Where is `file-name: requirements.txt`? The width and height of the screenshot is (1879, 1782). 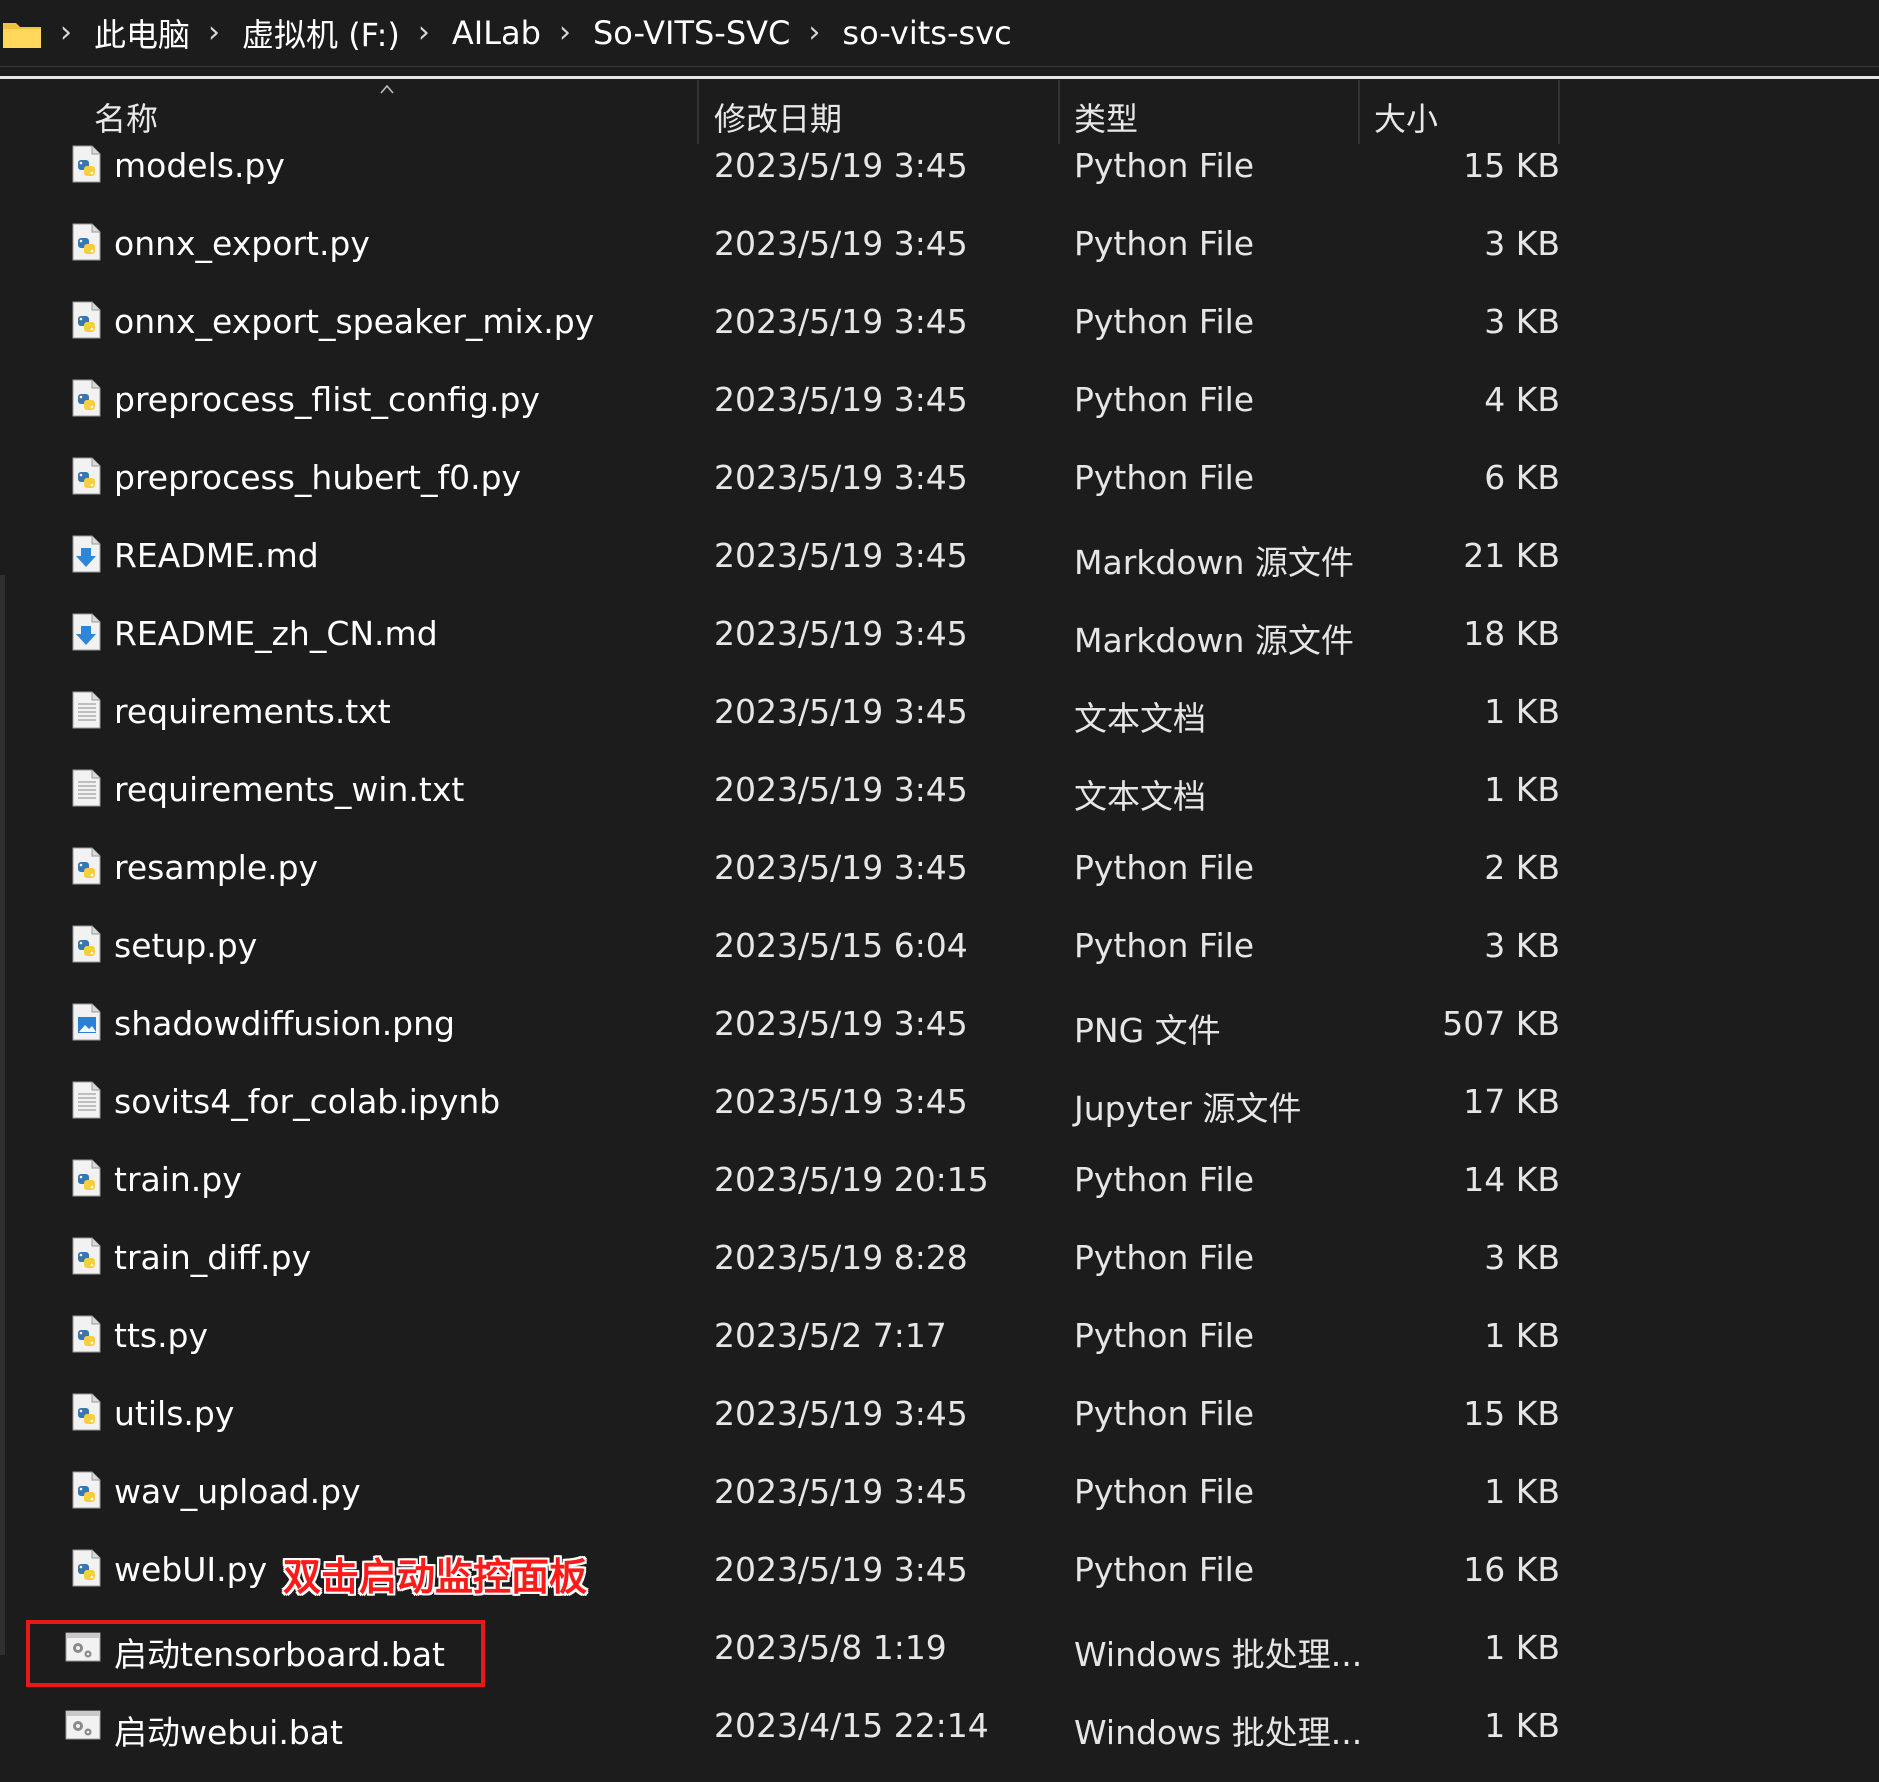 file-name: requirements.txt is located at coordinates (252, 711).